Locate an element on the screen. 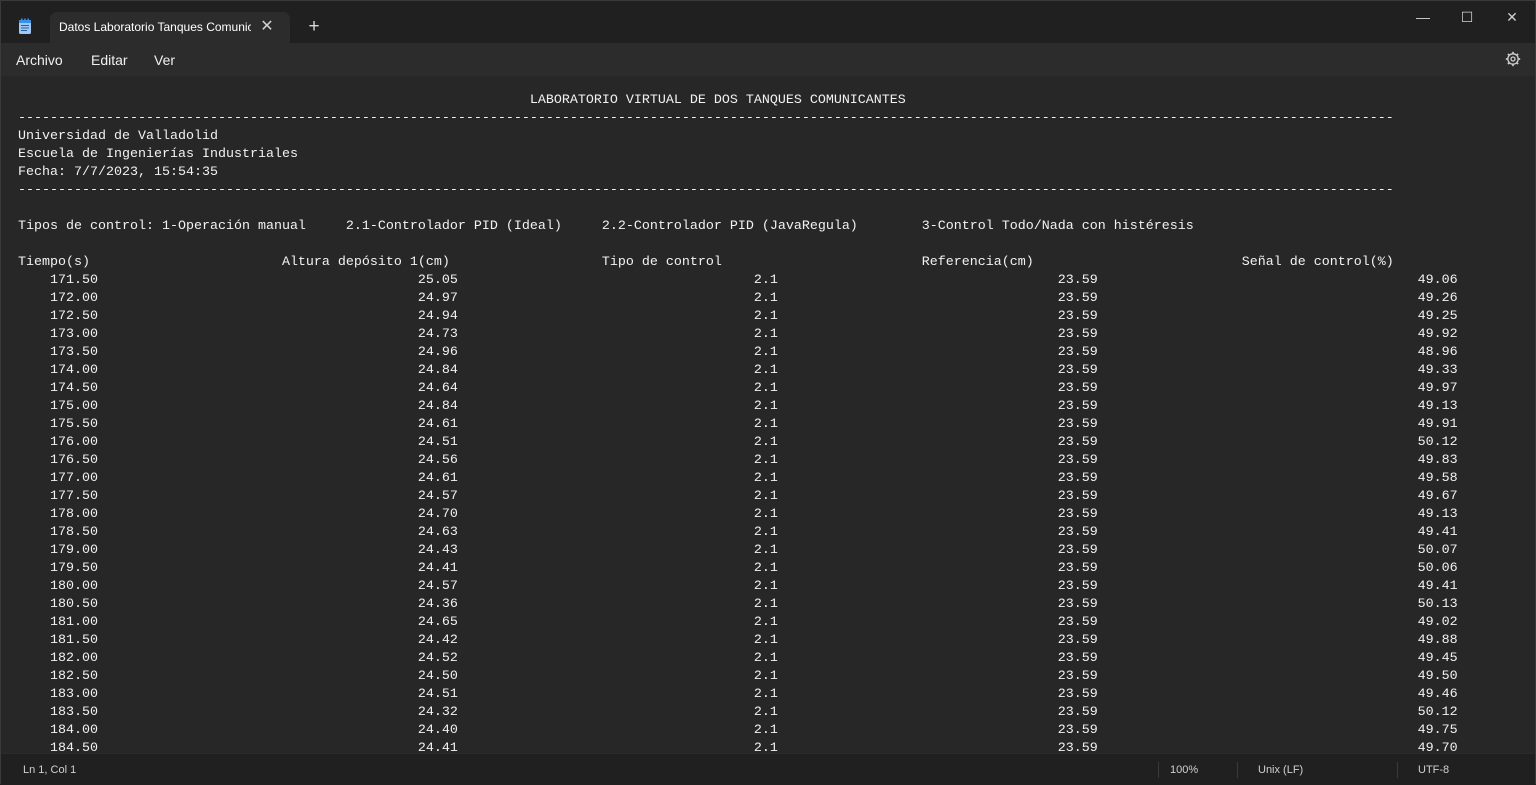 The height and width of the screenshot is (785, 1536). maximize-icon: ☐ is located at coordinates (1467, 17).